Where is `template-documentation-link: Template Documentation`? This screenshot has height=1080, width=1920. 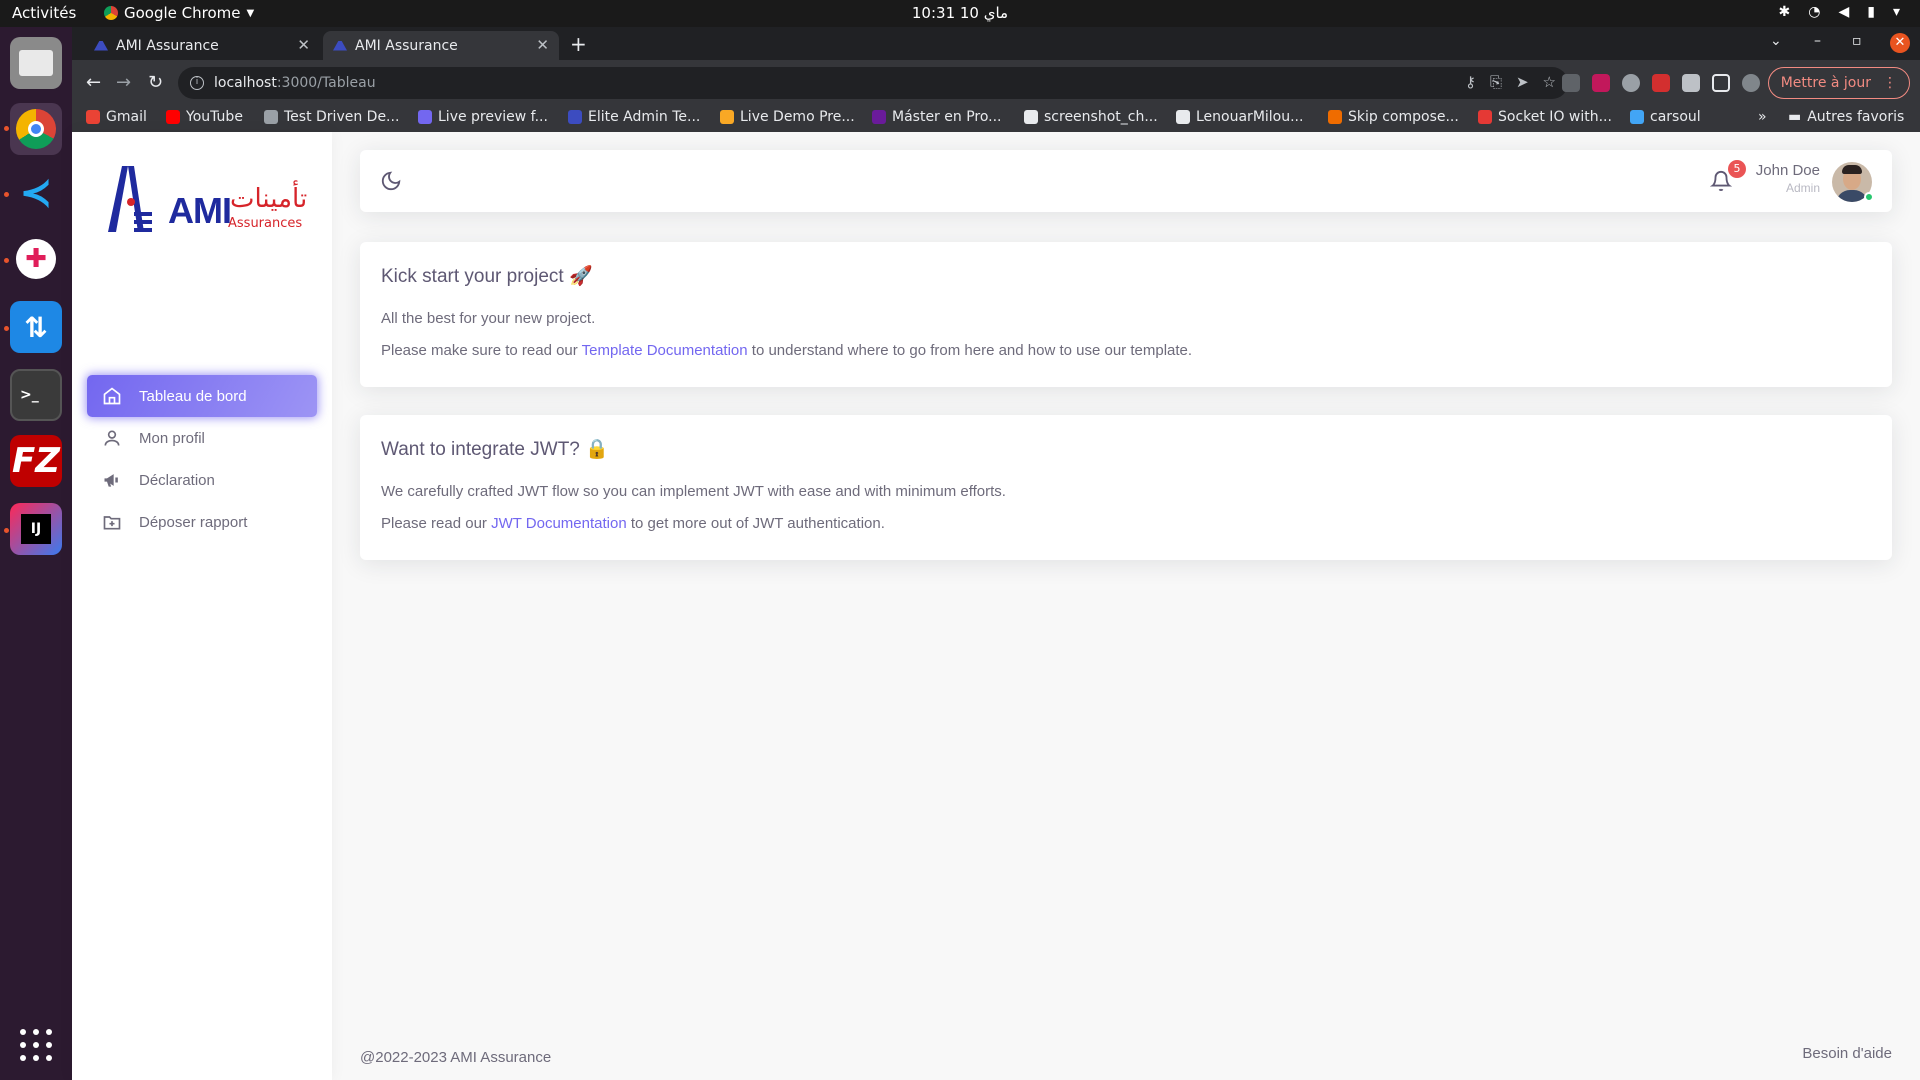 template-documentation-link: Template Documentation is located at coordinates (665, 350).